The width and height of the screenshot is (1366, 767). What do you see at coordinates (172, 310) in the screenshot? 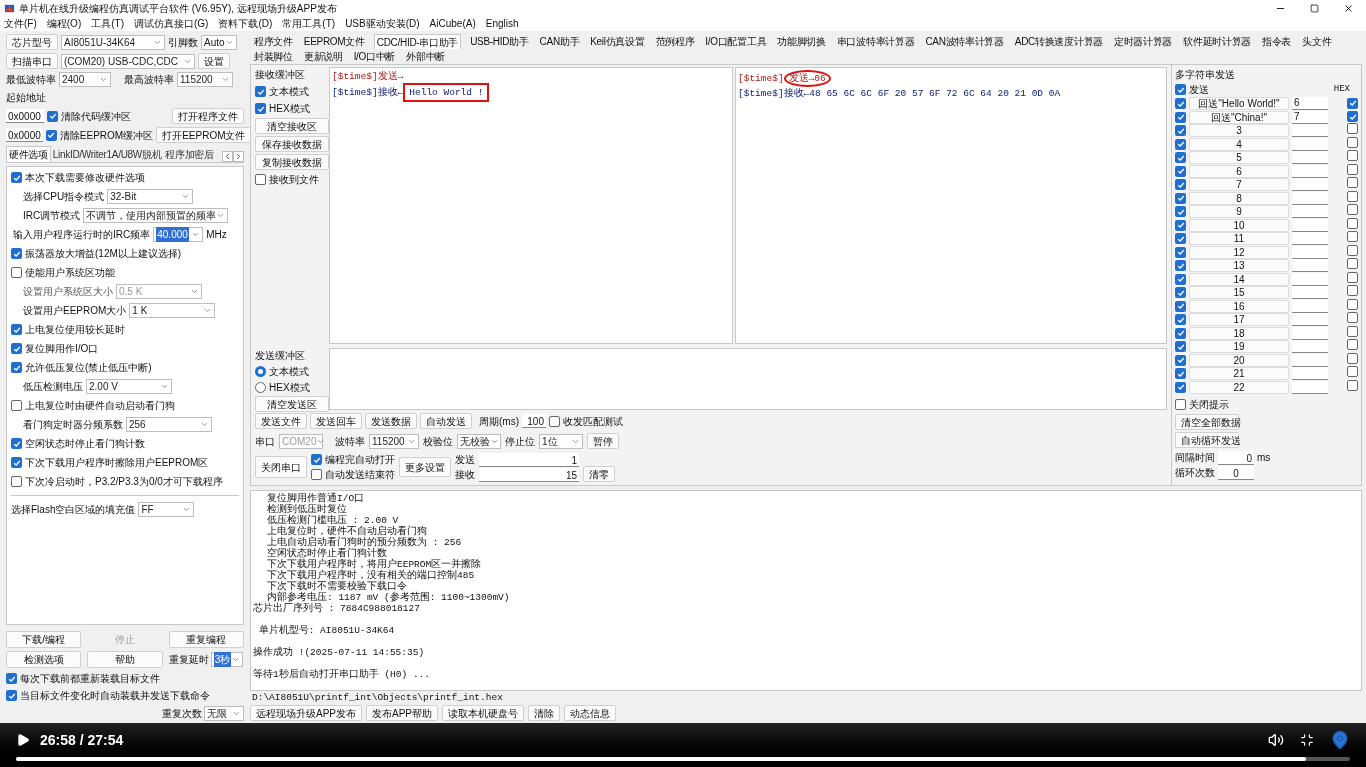
I see `dropdown: 1 K` at bounding box center [172, 310].